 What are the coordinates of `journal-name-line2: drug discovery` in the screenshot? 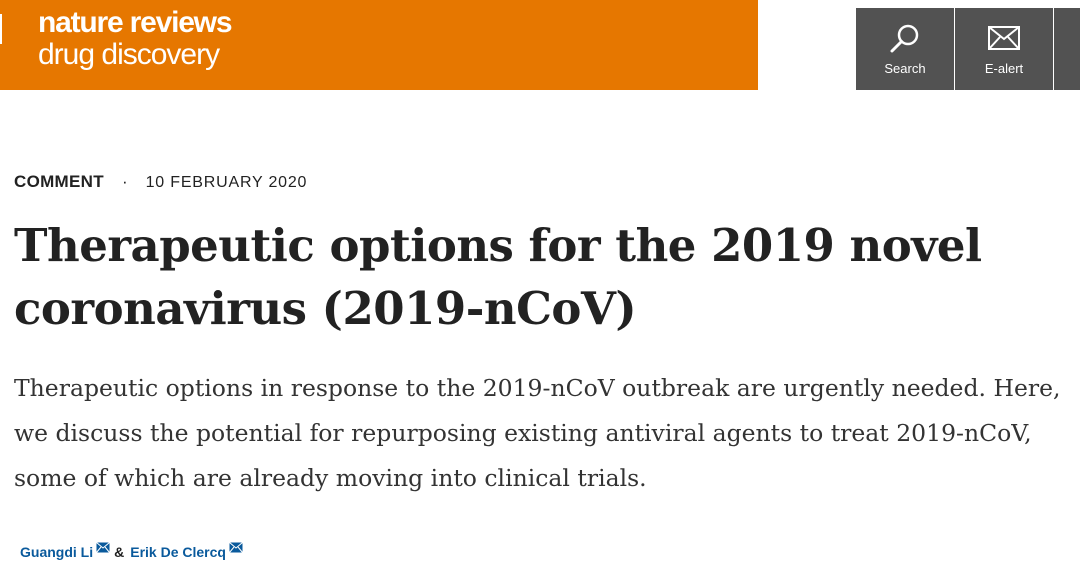 It's located at (129, 54).